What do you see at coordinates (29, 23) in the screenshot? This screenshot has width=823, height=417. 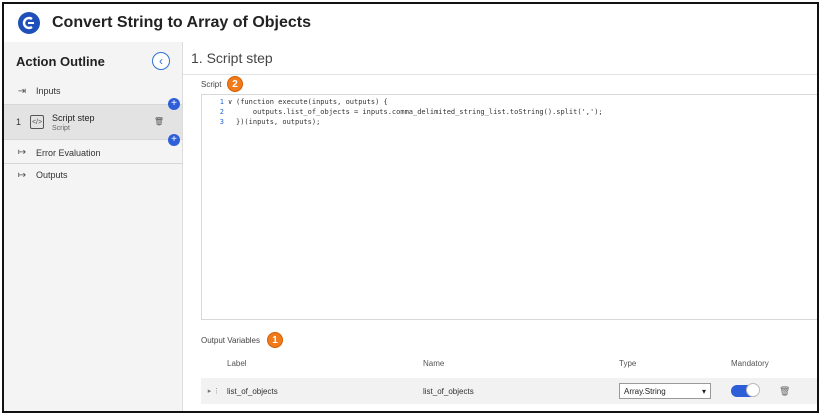 I see `app-logo-icon` at bounding box center [29, 23].